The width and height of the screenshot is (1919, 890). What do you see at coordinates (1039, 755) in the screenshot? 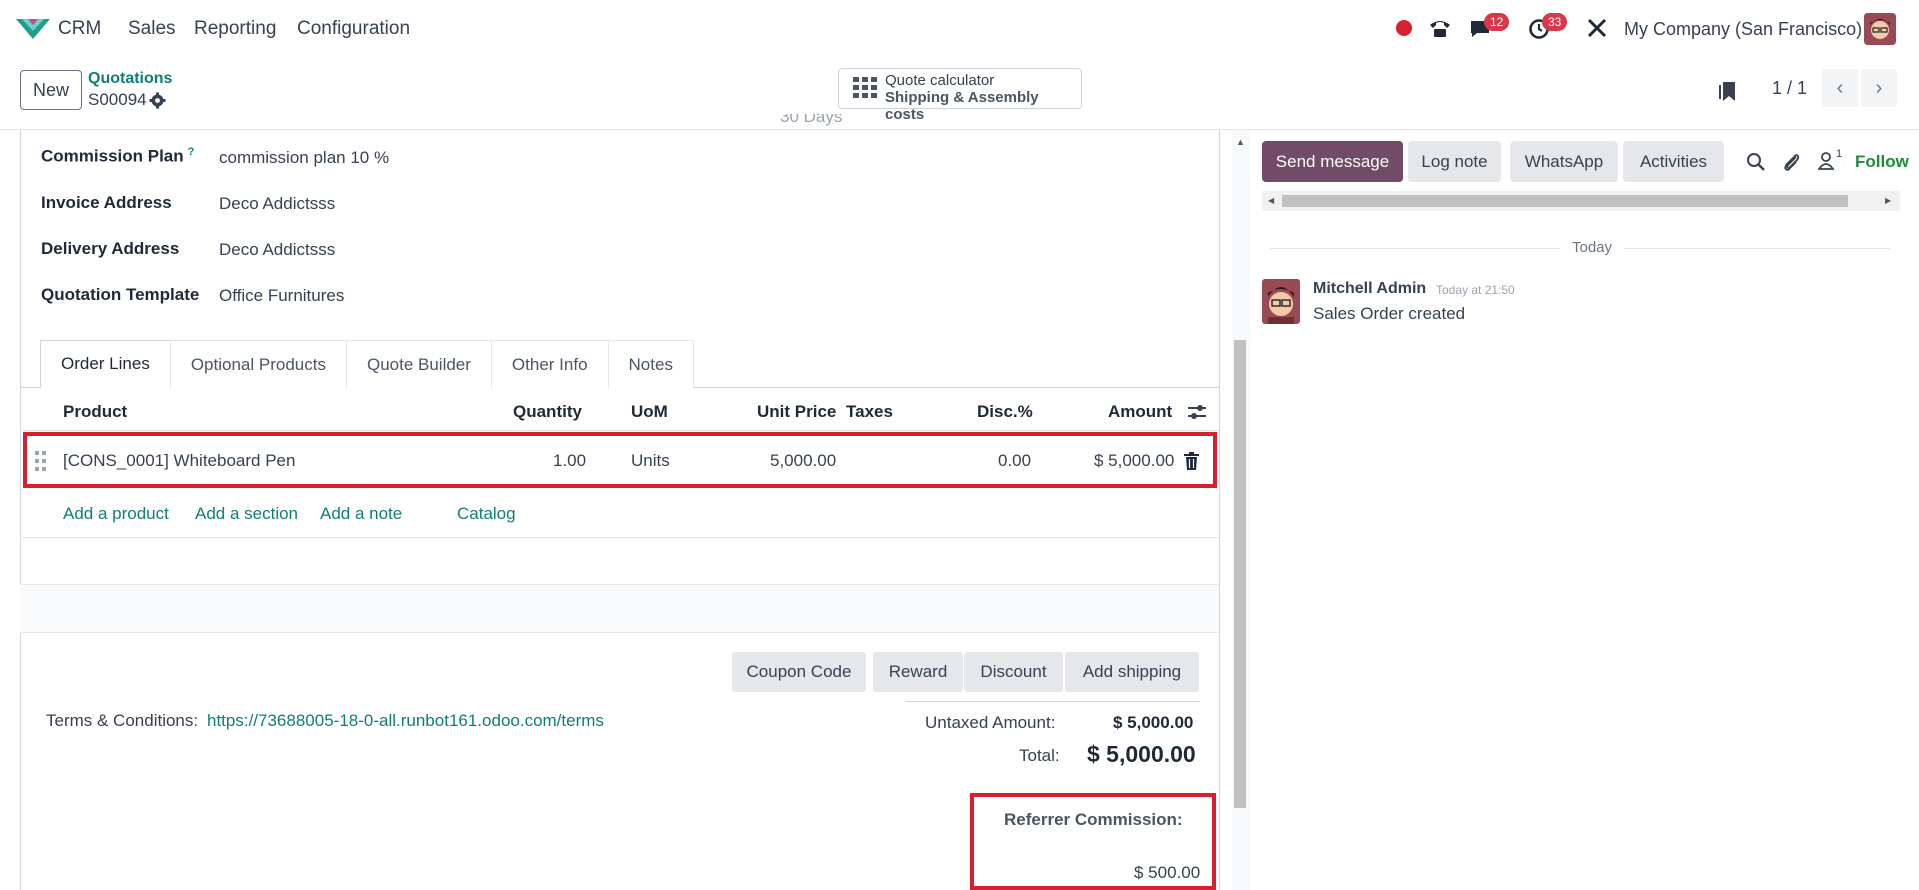
I see `total-label: Total:` at bounding box center [1039, 755].